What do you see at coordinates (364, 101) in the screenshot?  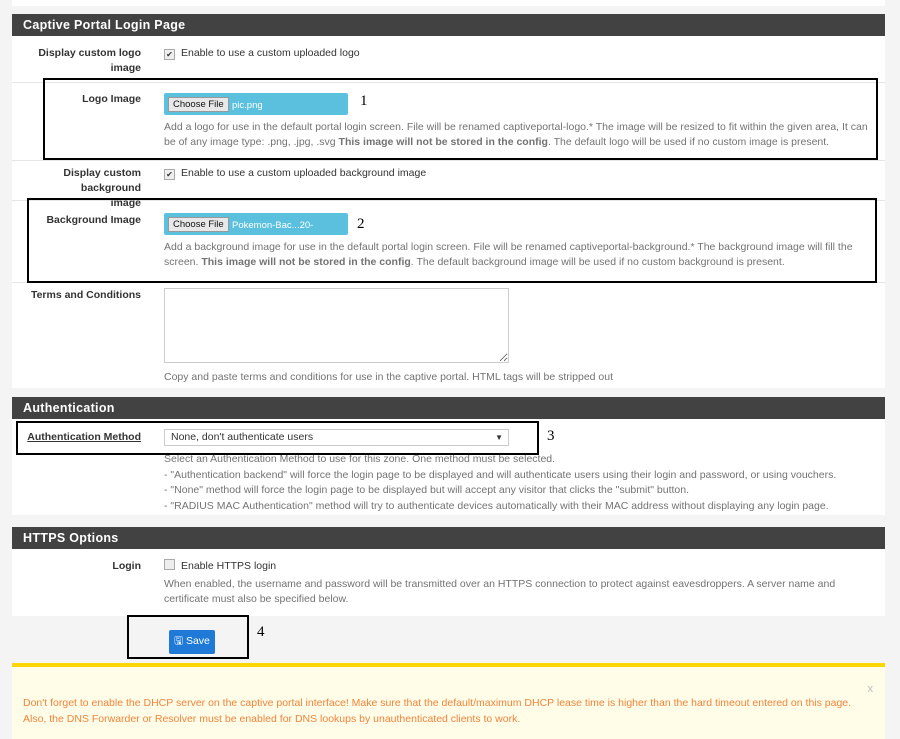 I see `annotation-number: 1` at bounding box center [364, 101].